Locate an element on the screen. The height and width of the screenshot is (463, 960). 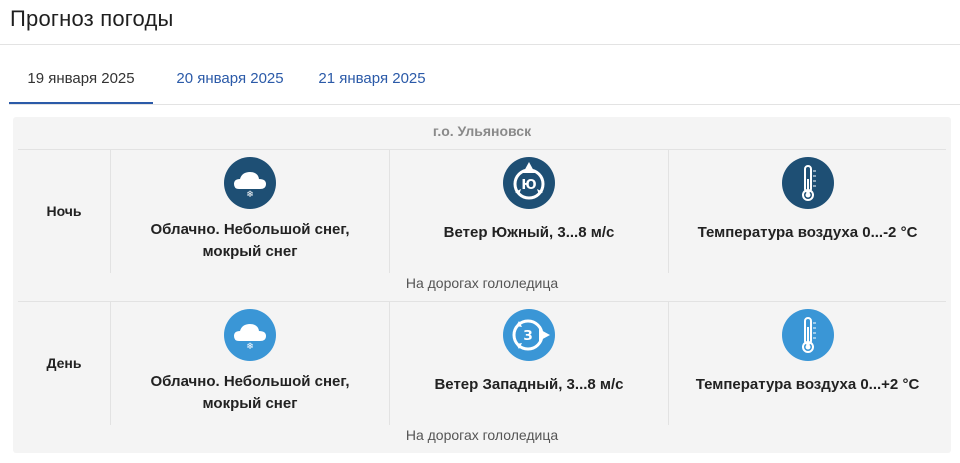
temperature-cell: Температура воздуха 0...+2 °С is located at coordinates (807, 363).